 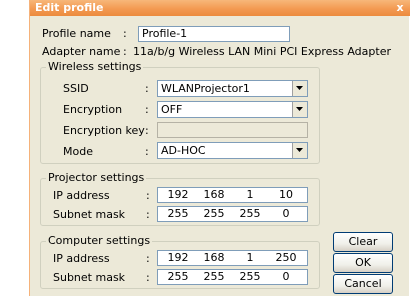 What do you see at coordinates (81, 51) in the screenshot?
I see `adapter-name-label: Adapter name` at bounding box center [81, 51].